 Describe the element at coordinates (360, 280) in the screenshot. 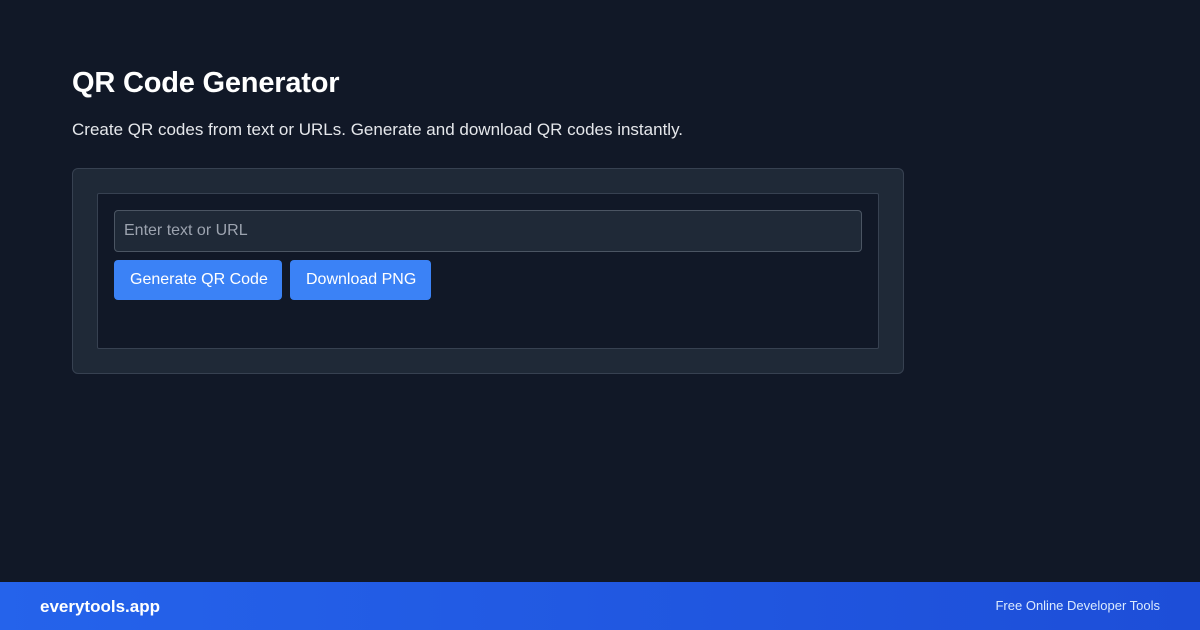

I see `download-png-button: Download PNG` at that location.